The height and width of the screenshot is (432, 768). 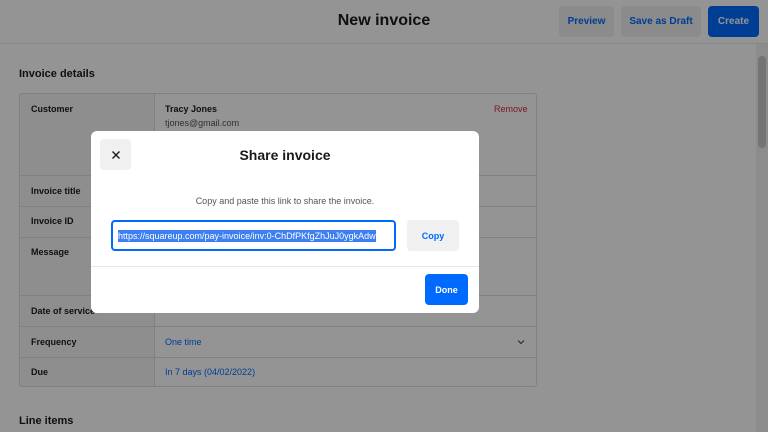 What do you see at coordinates (446, 289) in the screenshot?
I see `done-button: Done` at bounding box center [446, 289].